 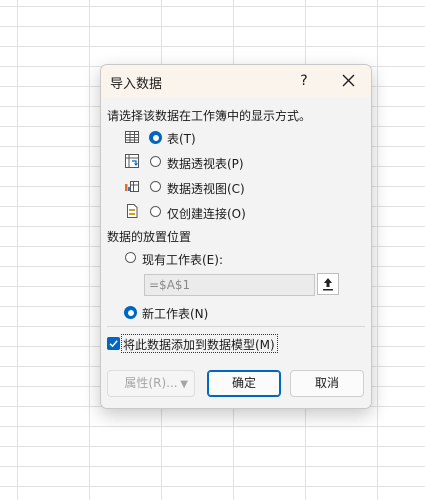 I want to click on range-select-button, so click(x=328, y=284).